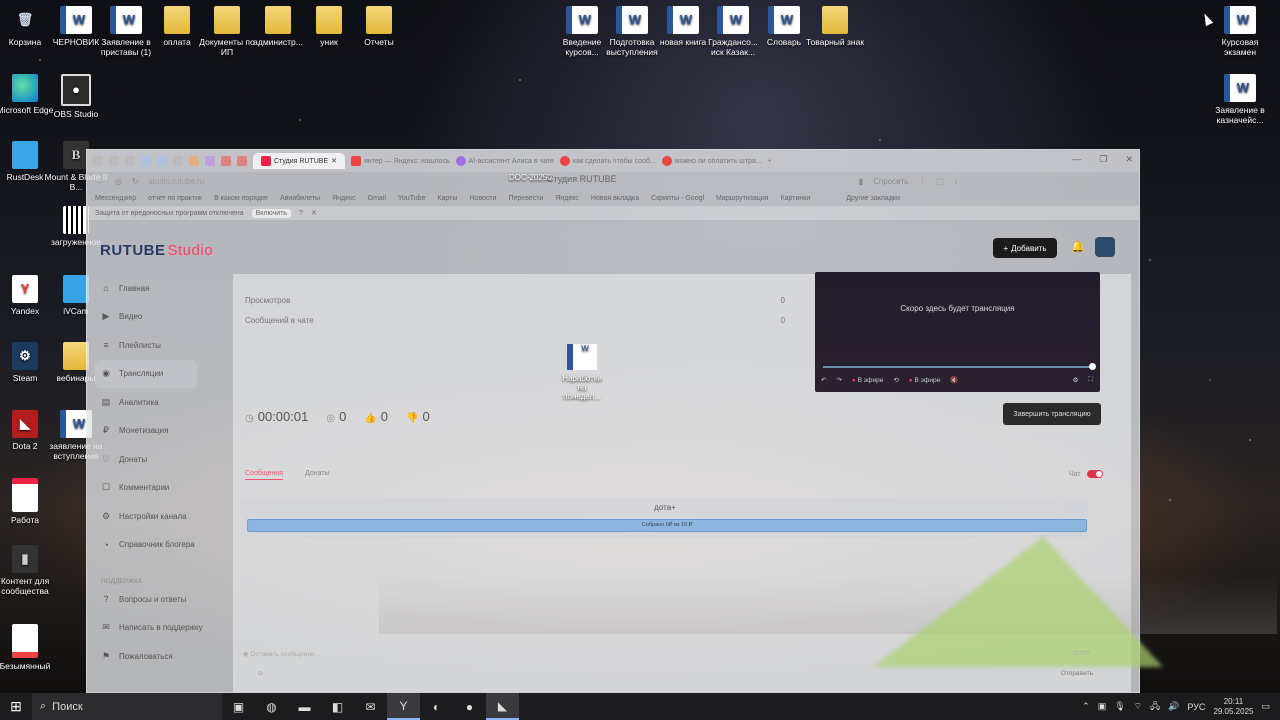 This screenshot has width=1280, height=720. I want to click on edge-taskbar-icon: ◍, so click(271, 706).